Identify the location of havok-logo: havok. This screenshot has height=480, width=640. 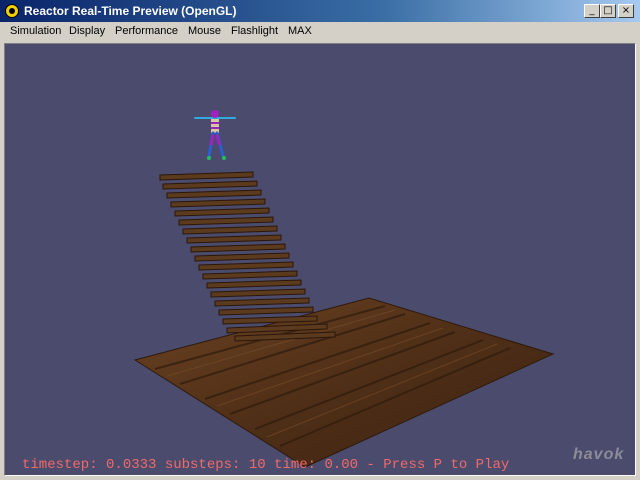
(599, 454).